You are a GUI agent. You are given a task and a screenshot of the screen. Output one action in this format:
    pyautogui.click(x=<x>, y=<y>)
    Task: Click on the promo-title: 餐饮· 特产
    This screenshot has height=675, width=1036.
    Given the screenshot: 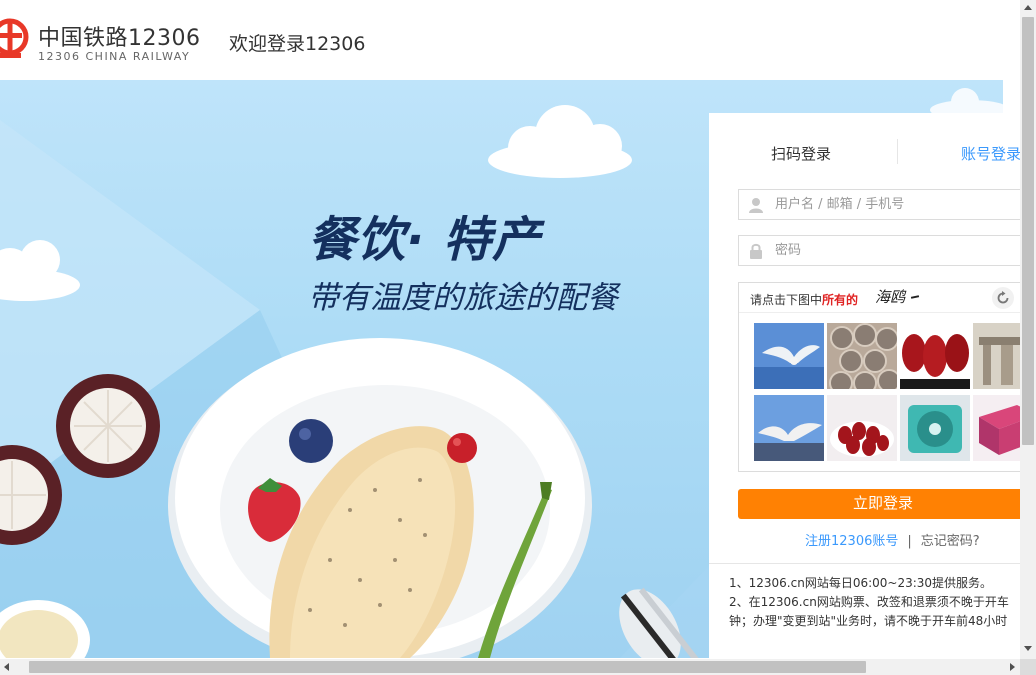 What is the action you would take?
    pyautogui.click(x=424, y=240)
    